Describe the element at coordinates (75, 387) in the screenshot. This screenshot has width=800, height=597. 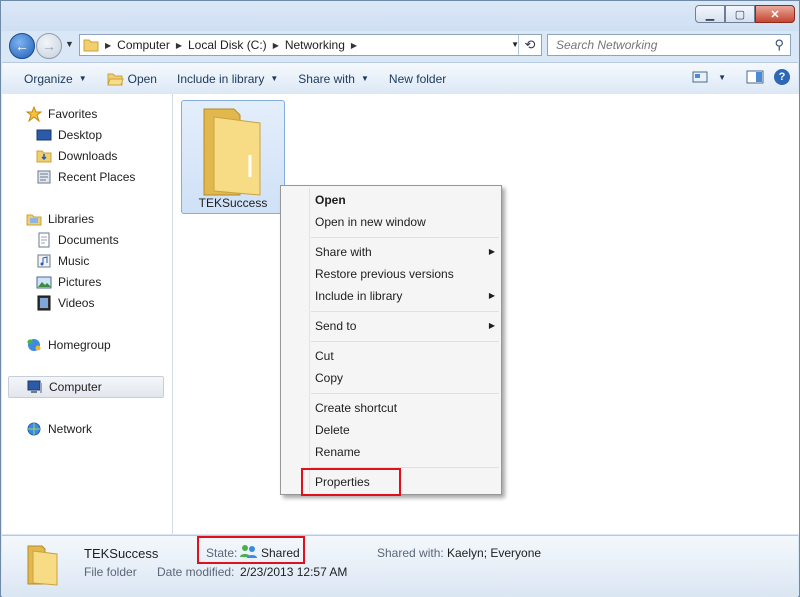
I see `sidebar-item-label: Computer` at that location.